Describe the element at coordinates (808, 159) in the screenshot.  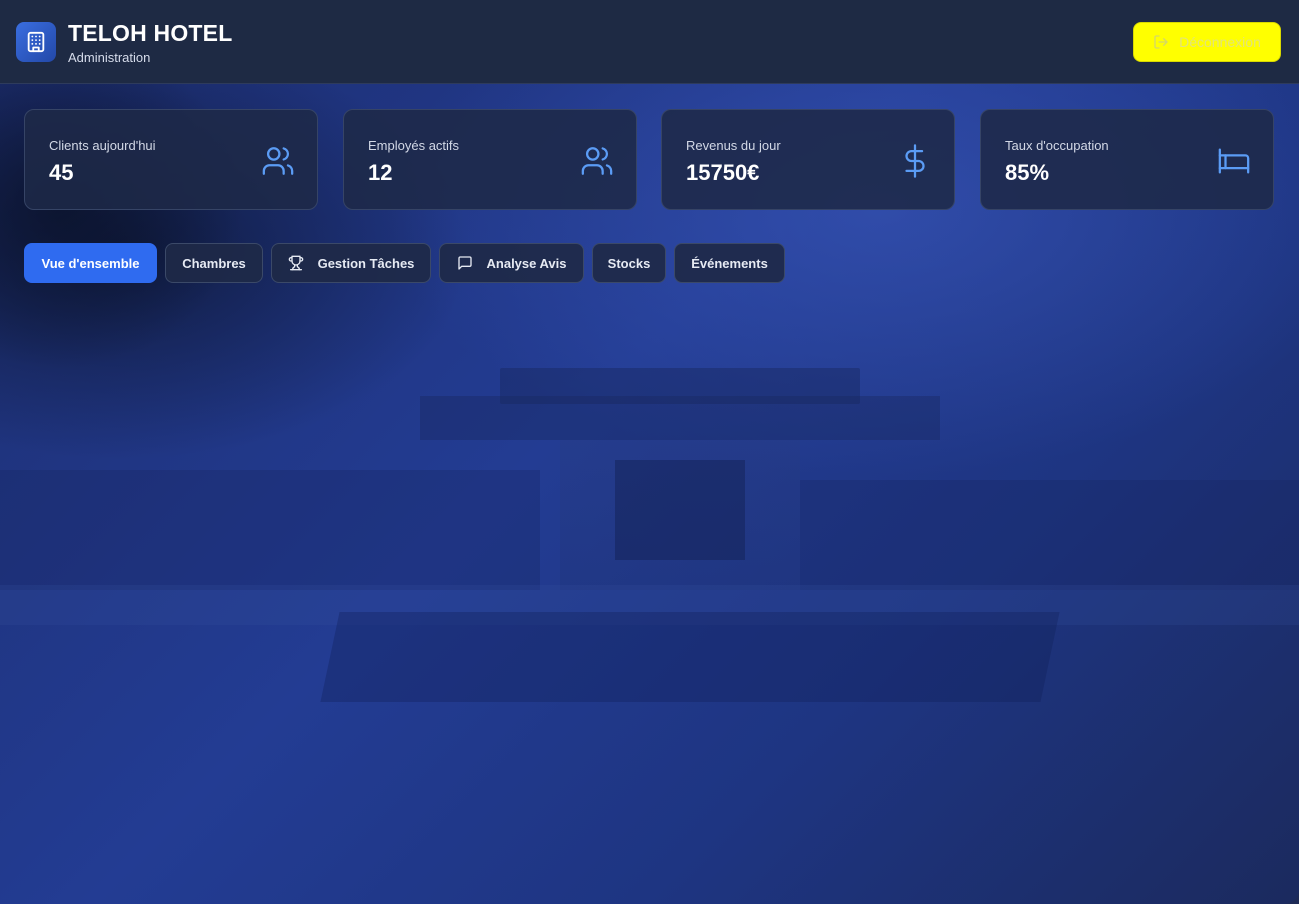
I see `stat-card-revenue: Revenus du jour 15750€` at that location.